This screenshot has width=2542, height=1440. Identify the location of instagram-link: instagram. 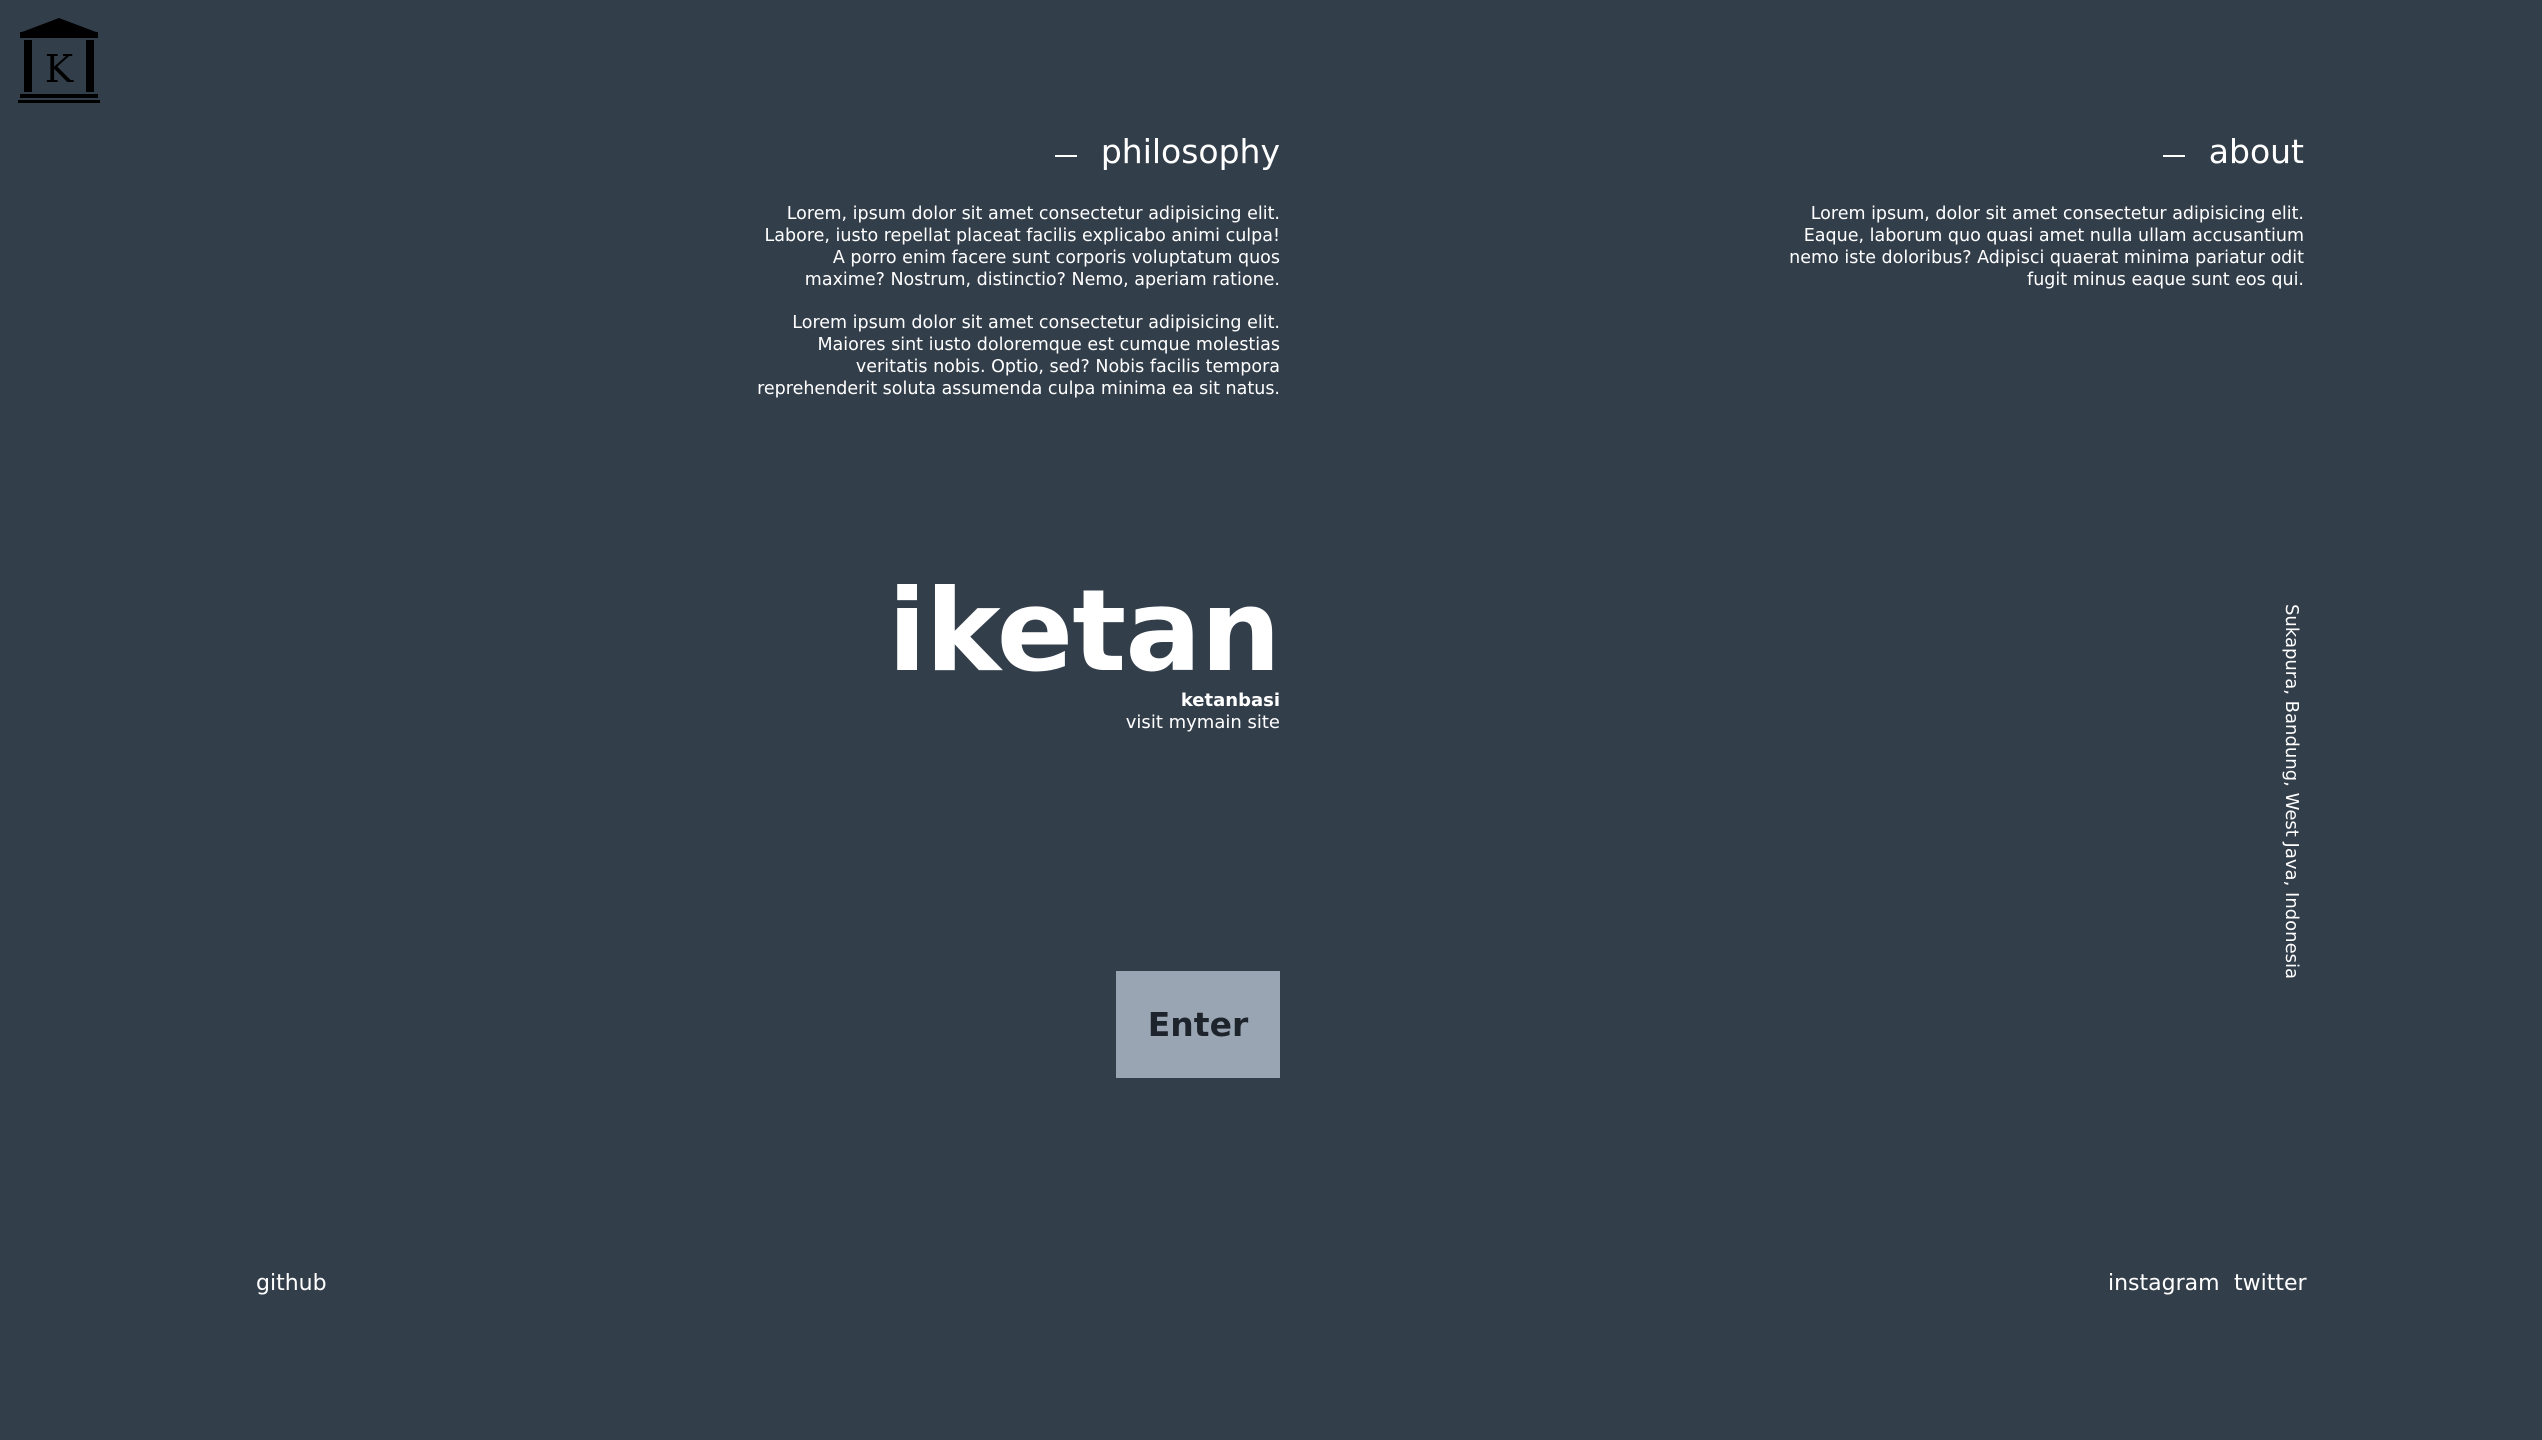
(2164, 1284).